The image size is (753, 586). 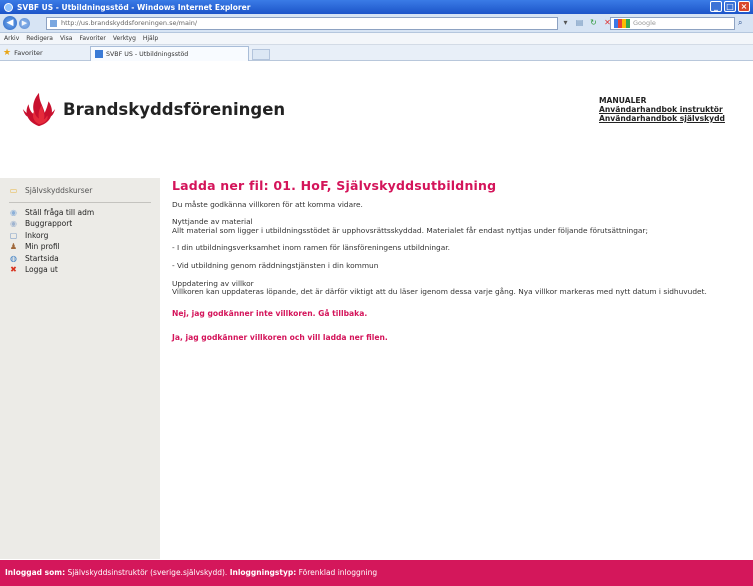 What do you see at coordinates (39, 38) in the screenshot?
I see `menu-item-redigera: Redigera` at bounding box center [39, 38].